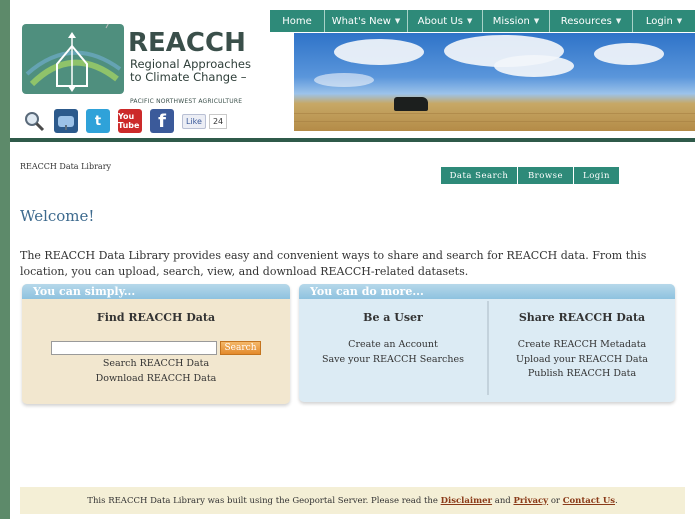 The width and height of the screenshot is (695, 519). What do you see at coordinates (162, 121) in the screenshot?
I see `facebook-icon: f` at bounding box center [162, 121].